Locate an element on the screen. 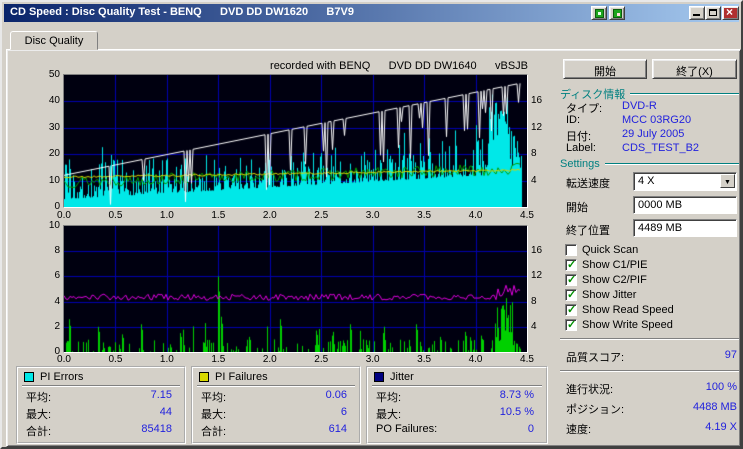 The height and width of the screenshot is (449, 743). total-value: 85418 is located at coordinates (156, 429).